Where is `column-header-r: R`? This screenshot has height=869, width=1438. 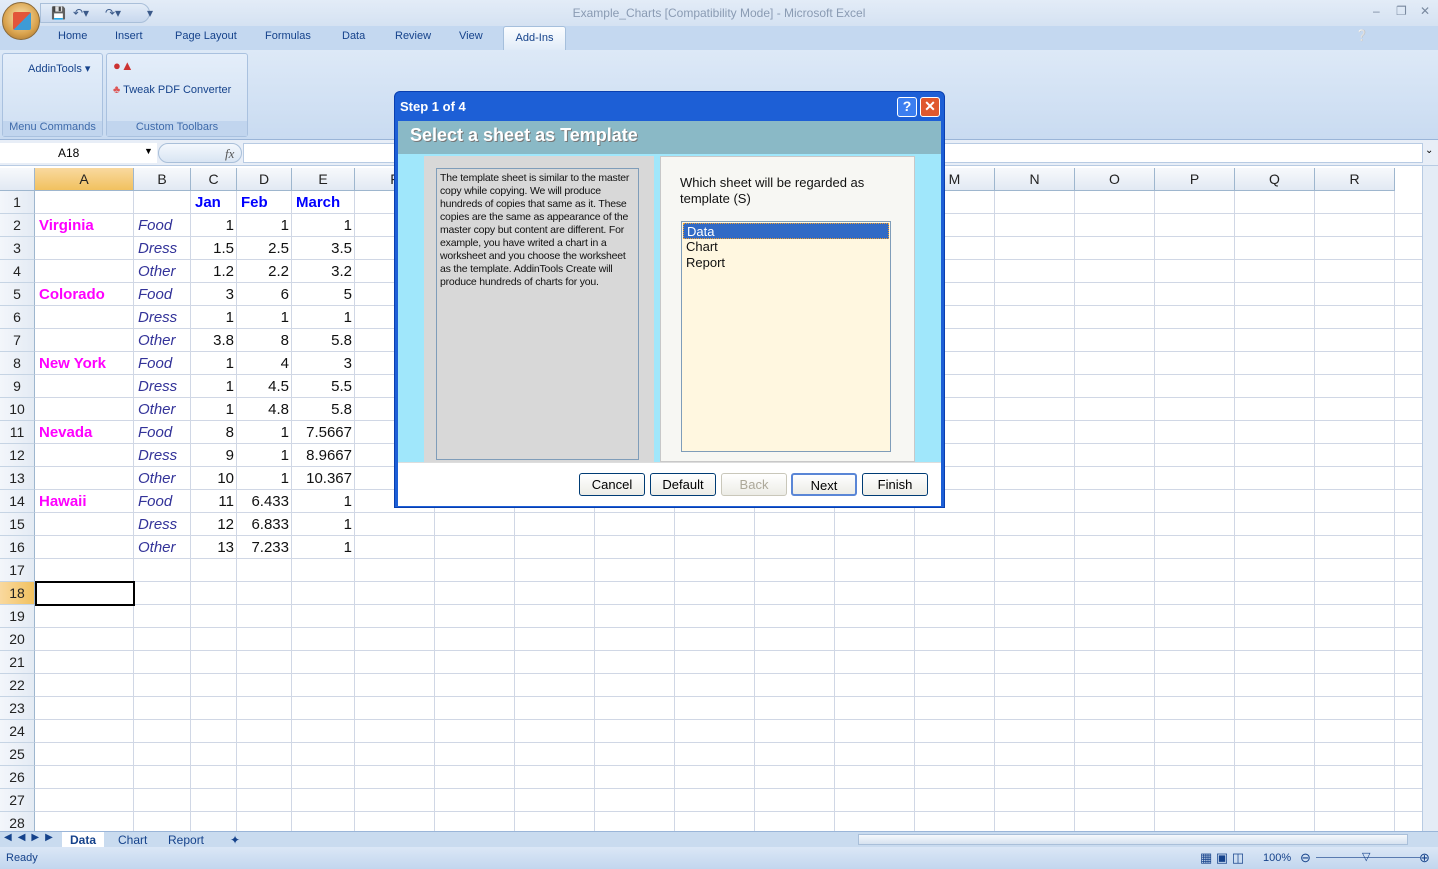
column-header-r: R is located at coordinates (1355, 179).